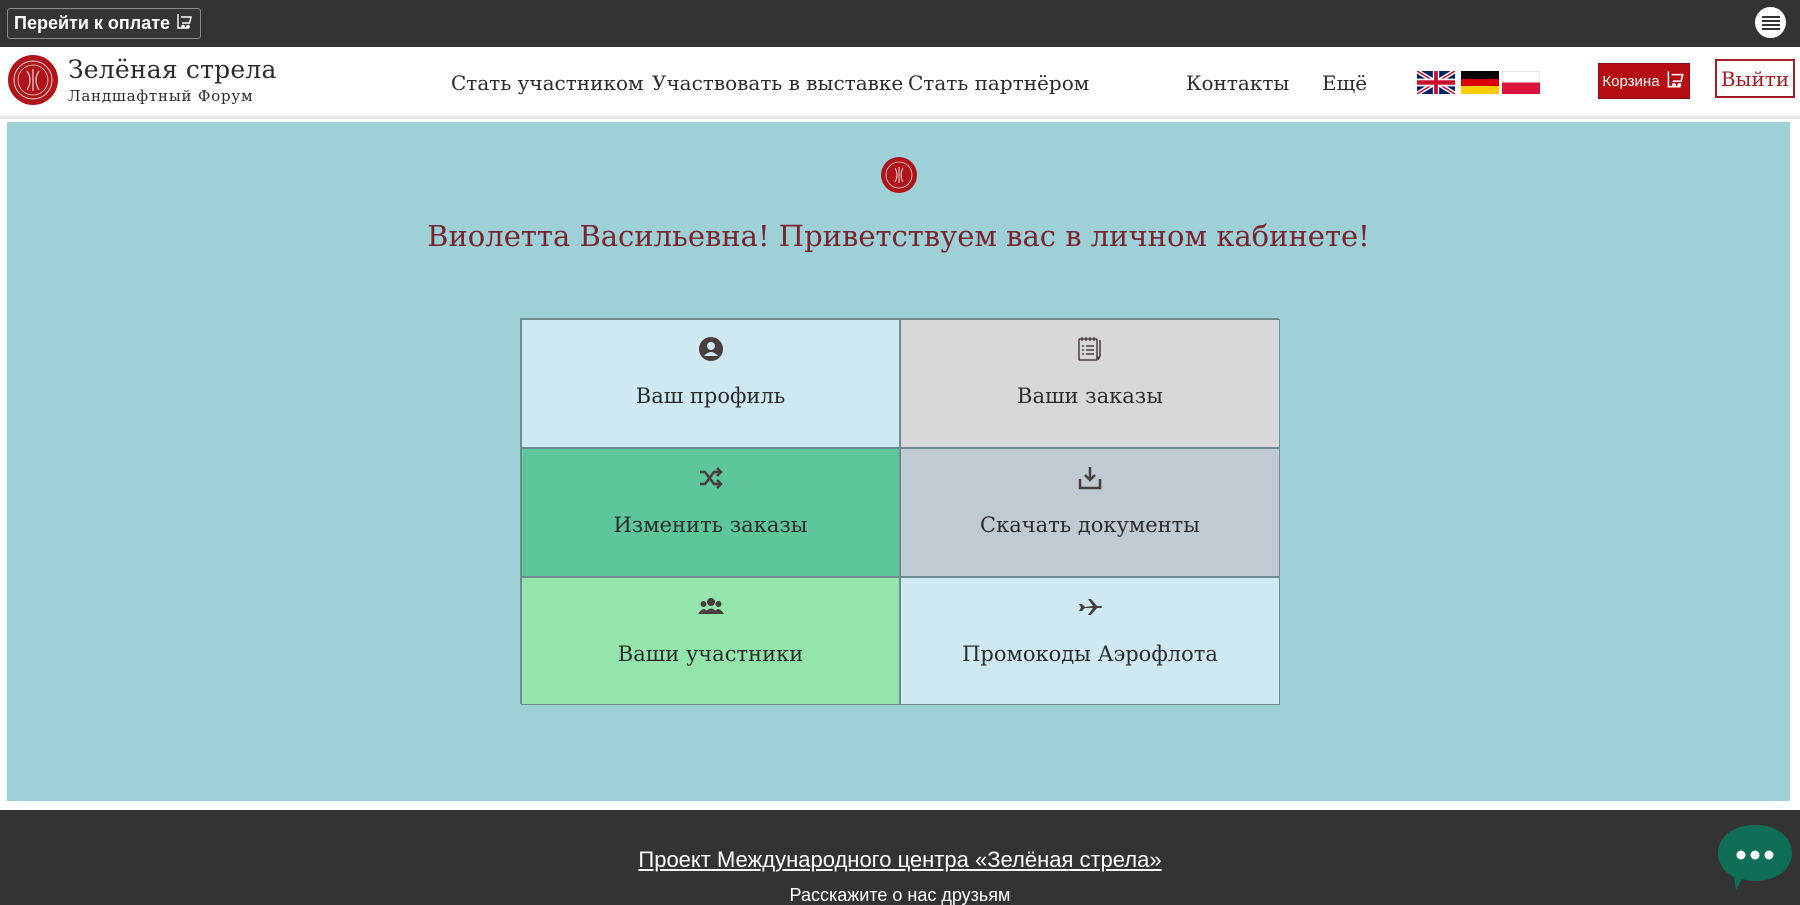 The image size is (1800, 905). What do you see at coordinates (1090, 396) in the screenshot?
I see `tile-label: Ваши заказы` at bounding box center [1090, 396].